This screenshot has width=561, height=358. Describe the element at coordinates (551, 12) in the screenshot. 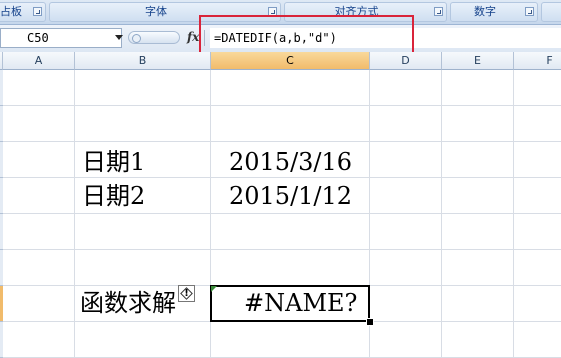

I see `ribbon-group-styles` at that location.